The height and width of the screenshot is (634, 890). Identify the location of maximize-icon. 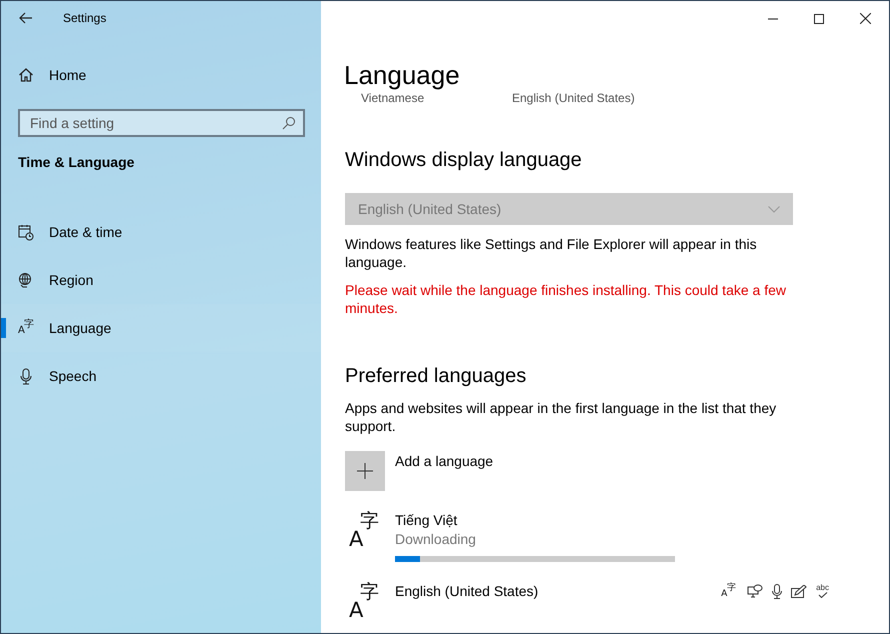
(819, 19).